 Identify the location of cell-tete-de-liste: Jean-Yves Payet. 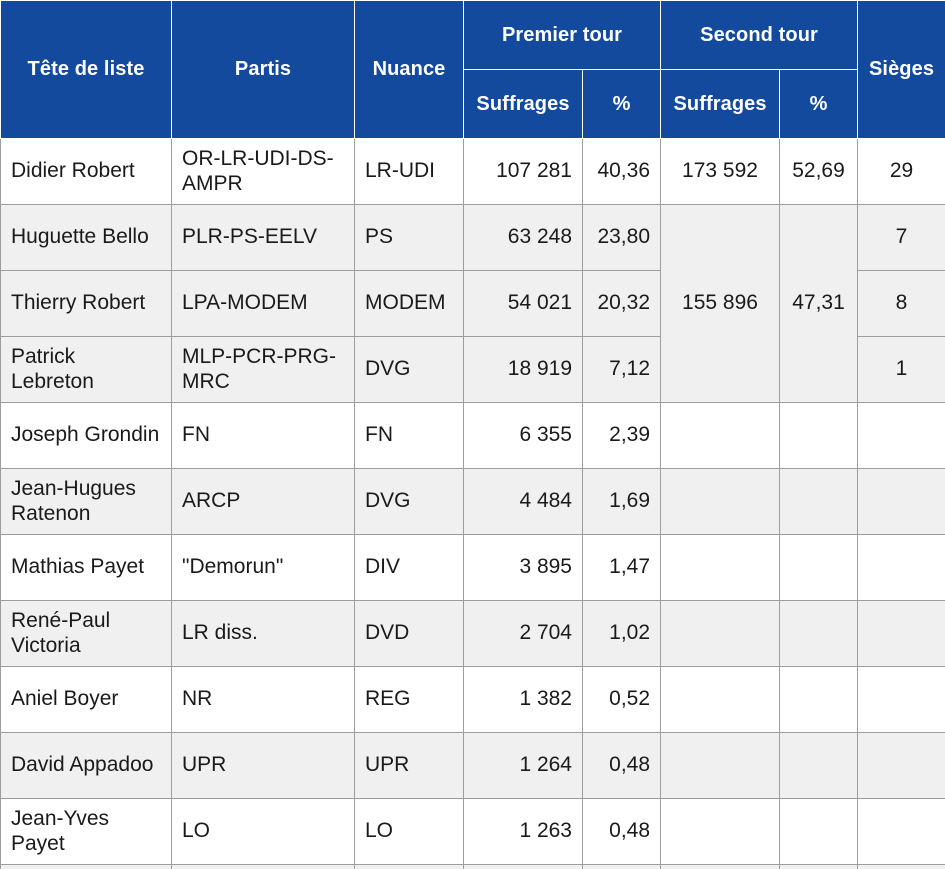
(86, 831).